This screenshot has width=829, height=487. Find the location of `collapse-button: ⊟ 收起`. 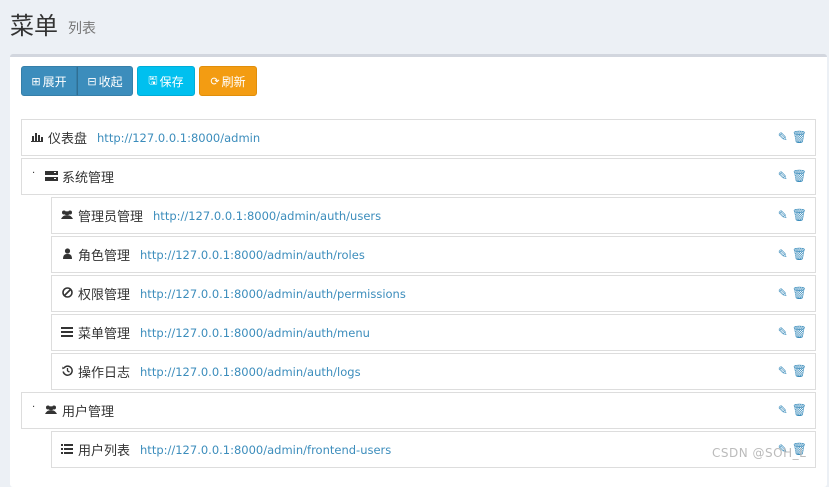

collapse-button: ⊟ 收起 is located at coordinates (105, 81).